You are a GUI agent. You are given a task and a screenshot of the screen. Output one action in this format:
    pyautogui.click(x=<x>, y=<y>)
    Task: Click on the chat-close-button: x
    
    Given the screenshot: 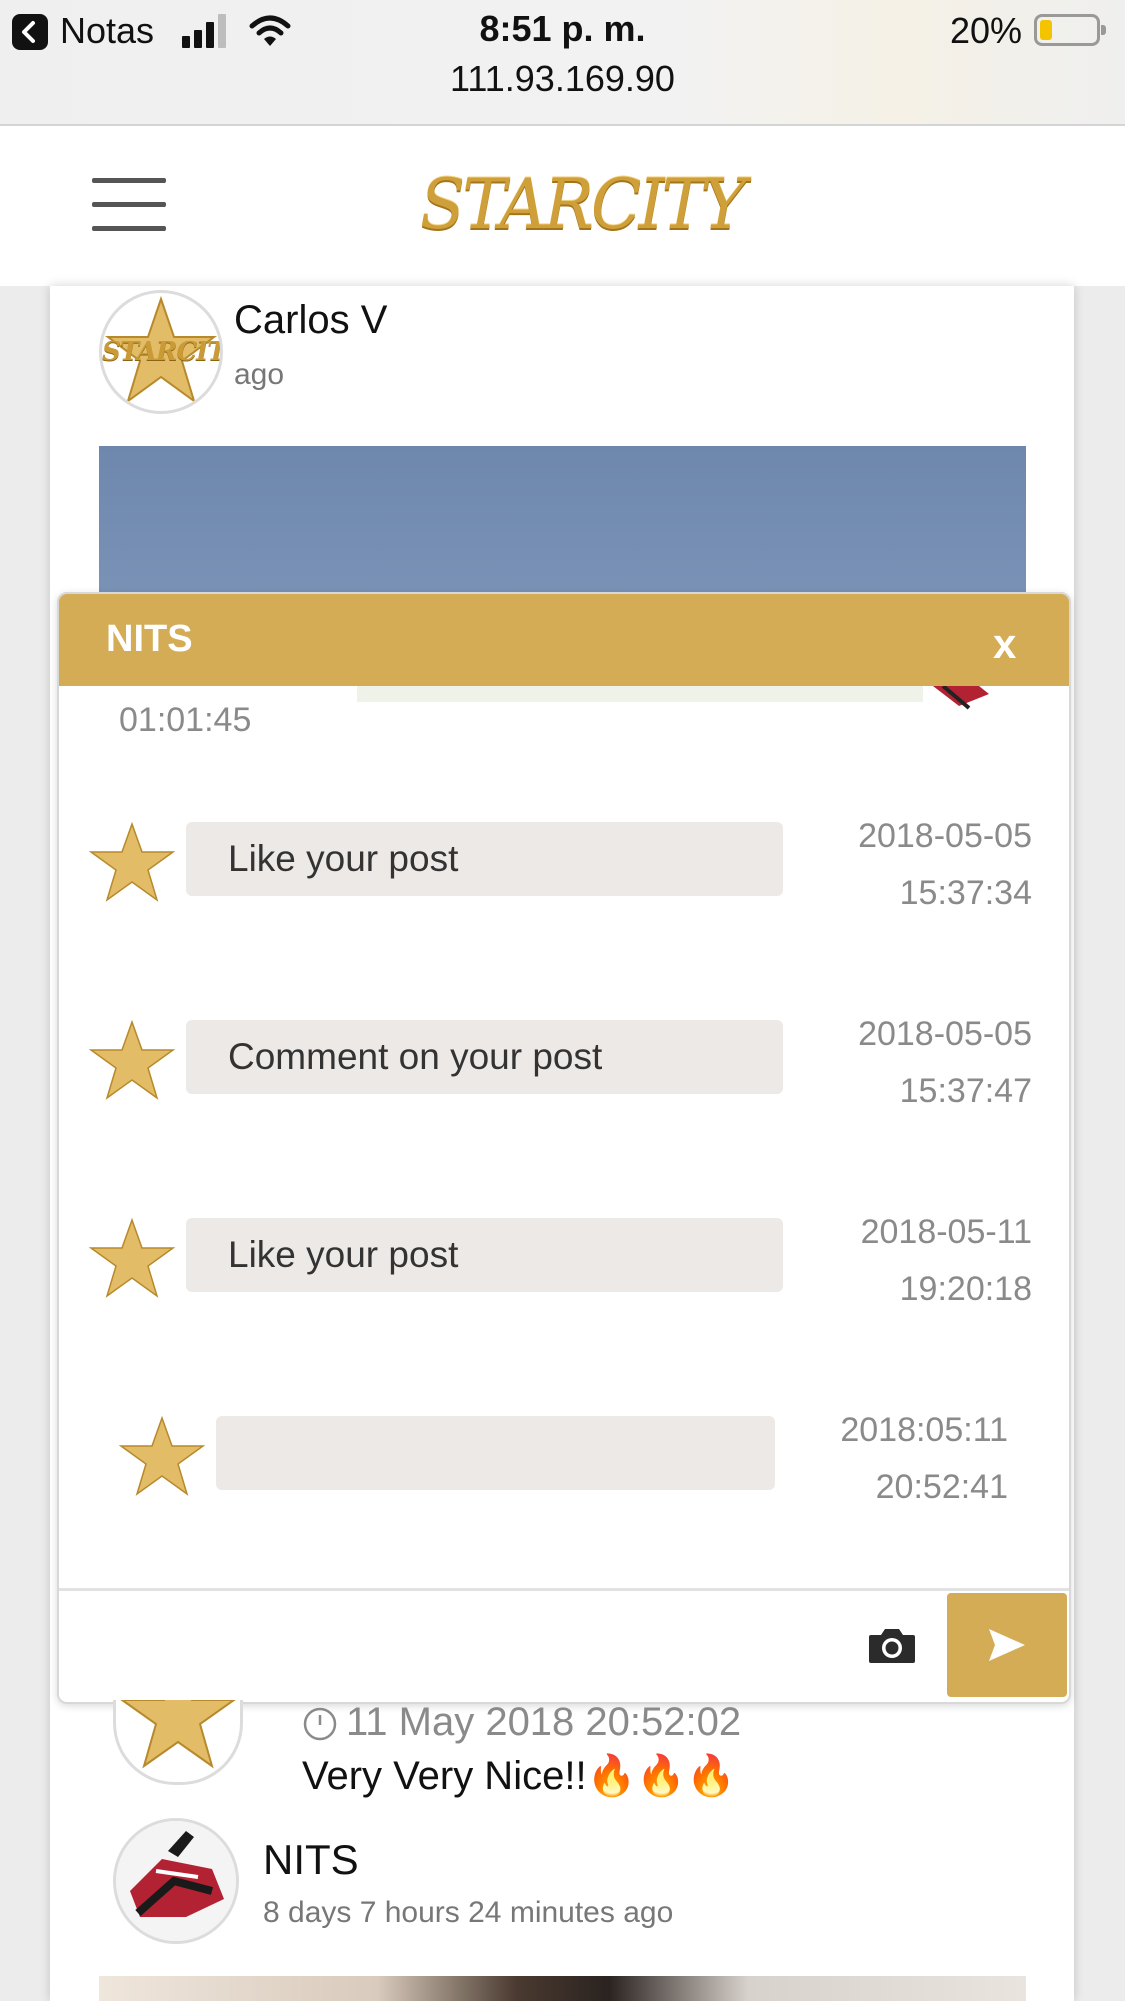 What is the action you would take?
    pyautogui.click(x=1004, y=644)
    